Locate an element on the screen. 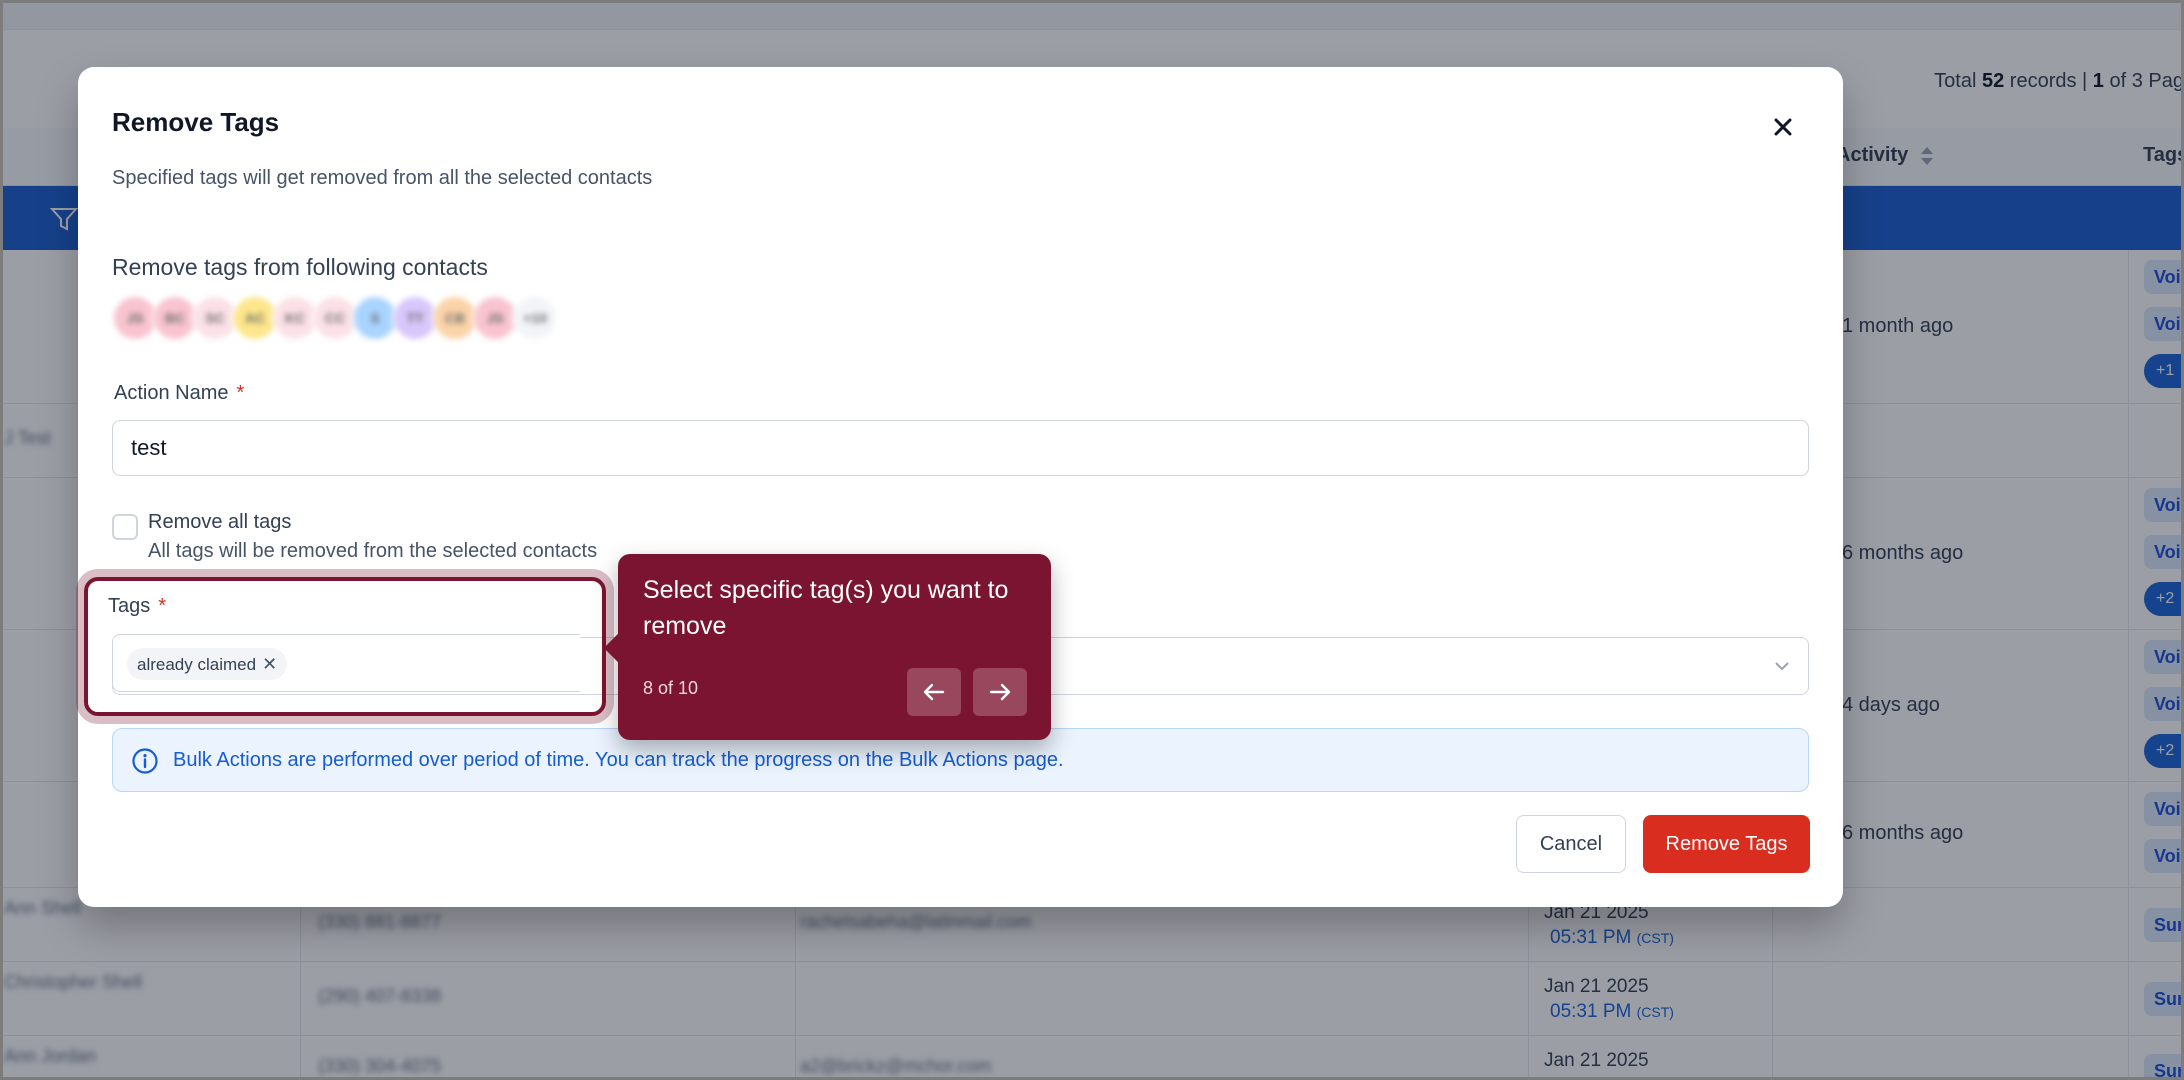 This screenshot has width=2184, height=1080. remove-tag-icon: ✕ is located at coordinates (269, 664).